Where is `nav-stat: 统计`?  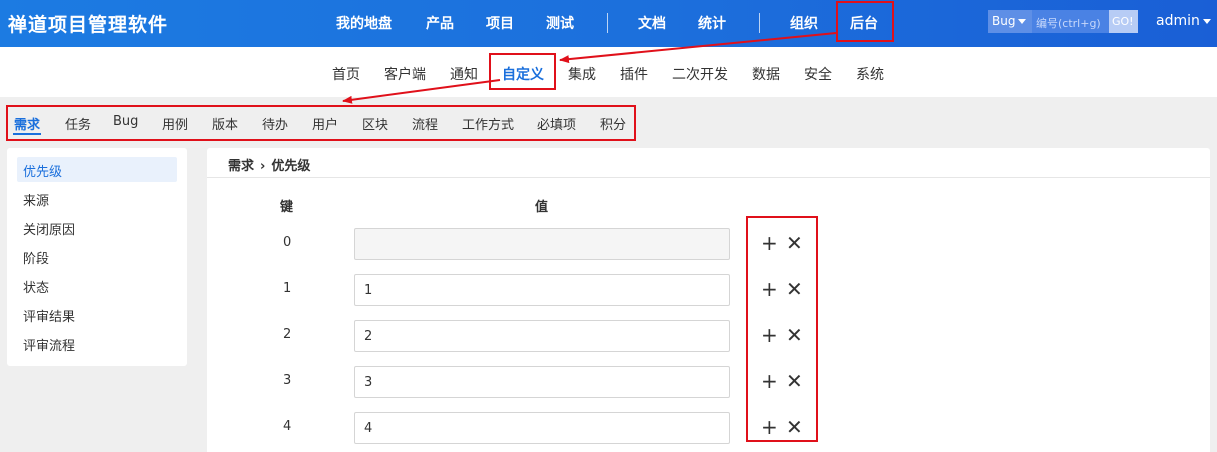
nav-stat: 统计 is located at coordinates (712, 23).